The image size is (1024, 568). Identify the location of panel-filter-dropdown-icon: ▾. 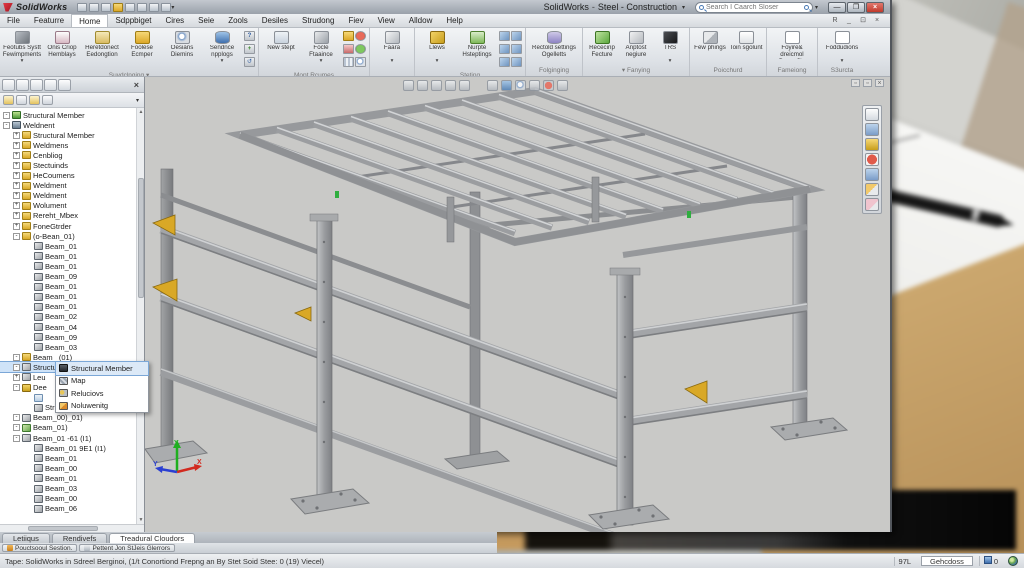
(137, 100).